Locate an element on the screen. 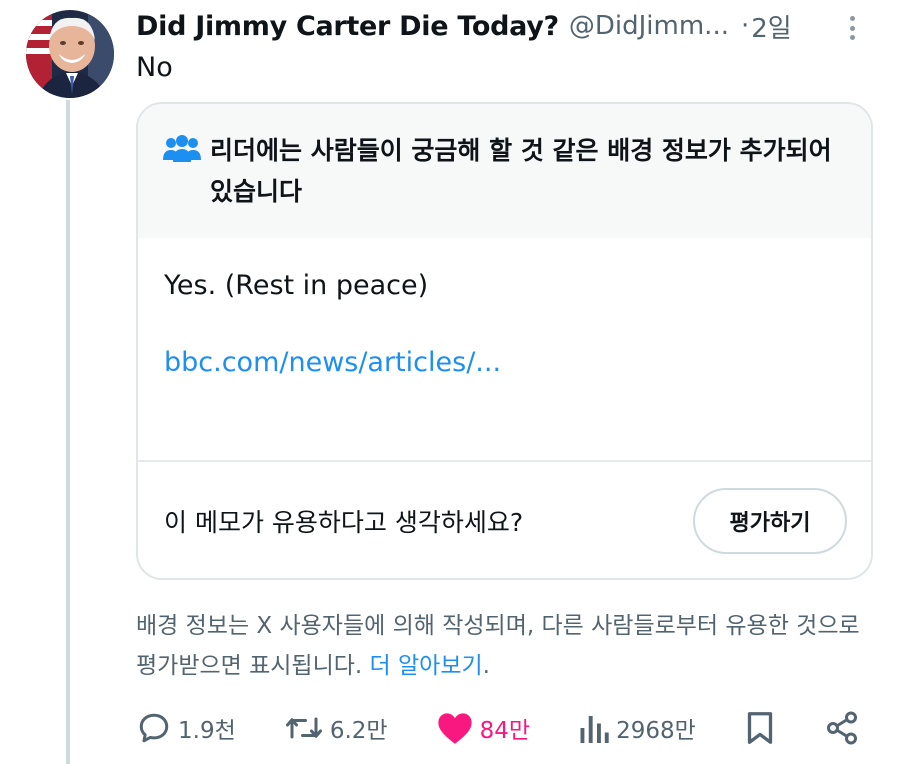 This screenshot has height=764, width=900. note-header-text: 리더에는 사람들이 궁금해 할 것 같은 배경 정보가 추가되어 있습니다 is located at coordinates (521, 171).